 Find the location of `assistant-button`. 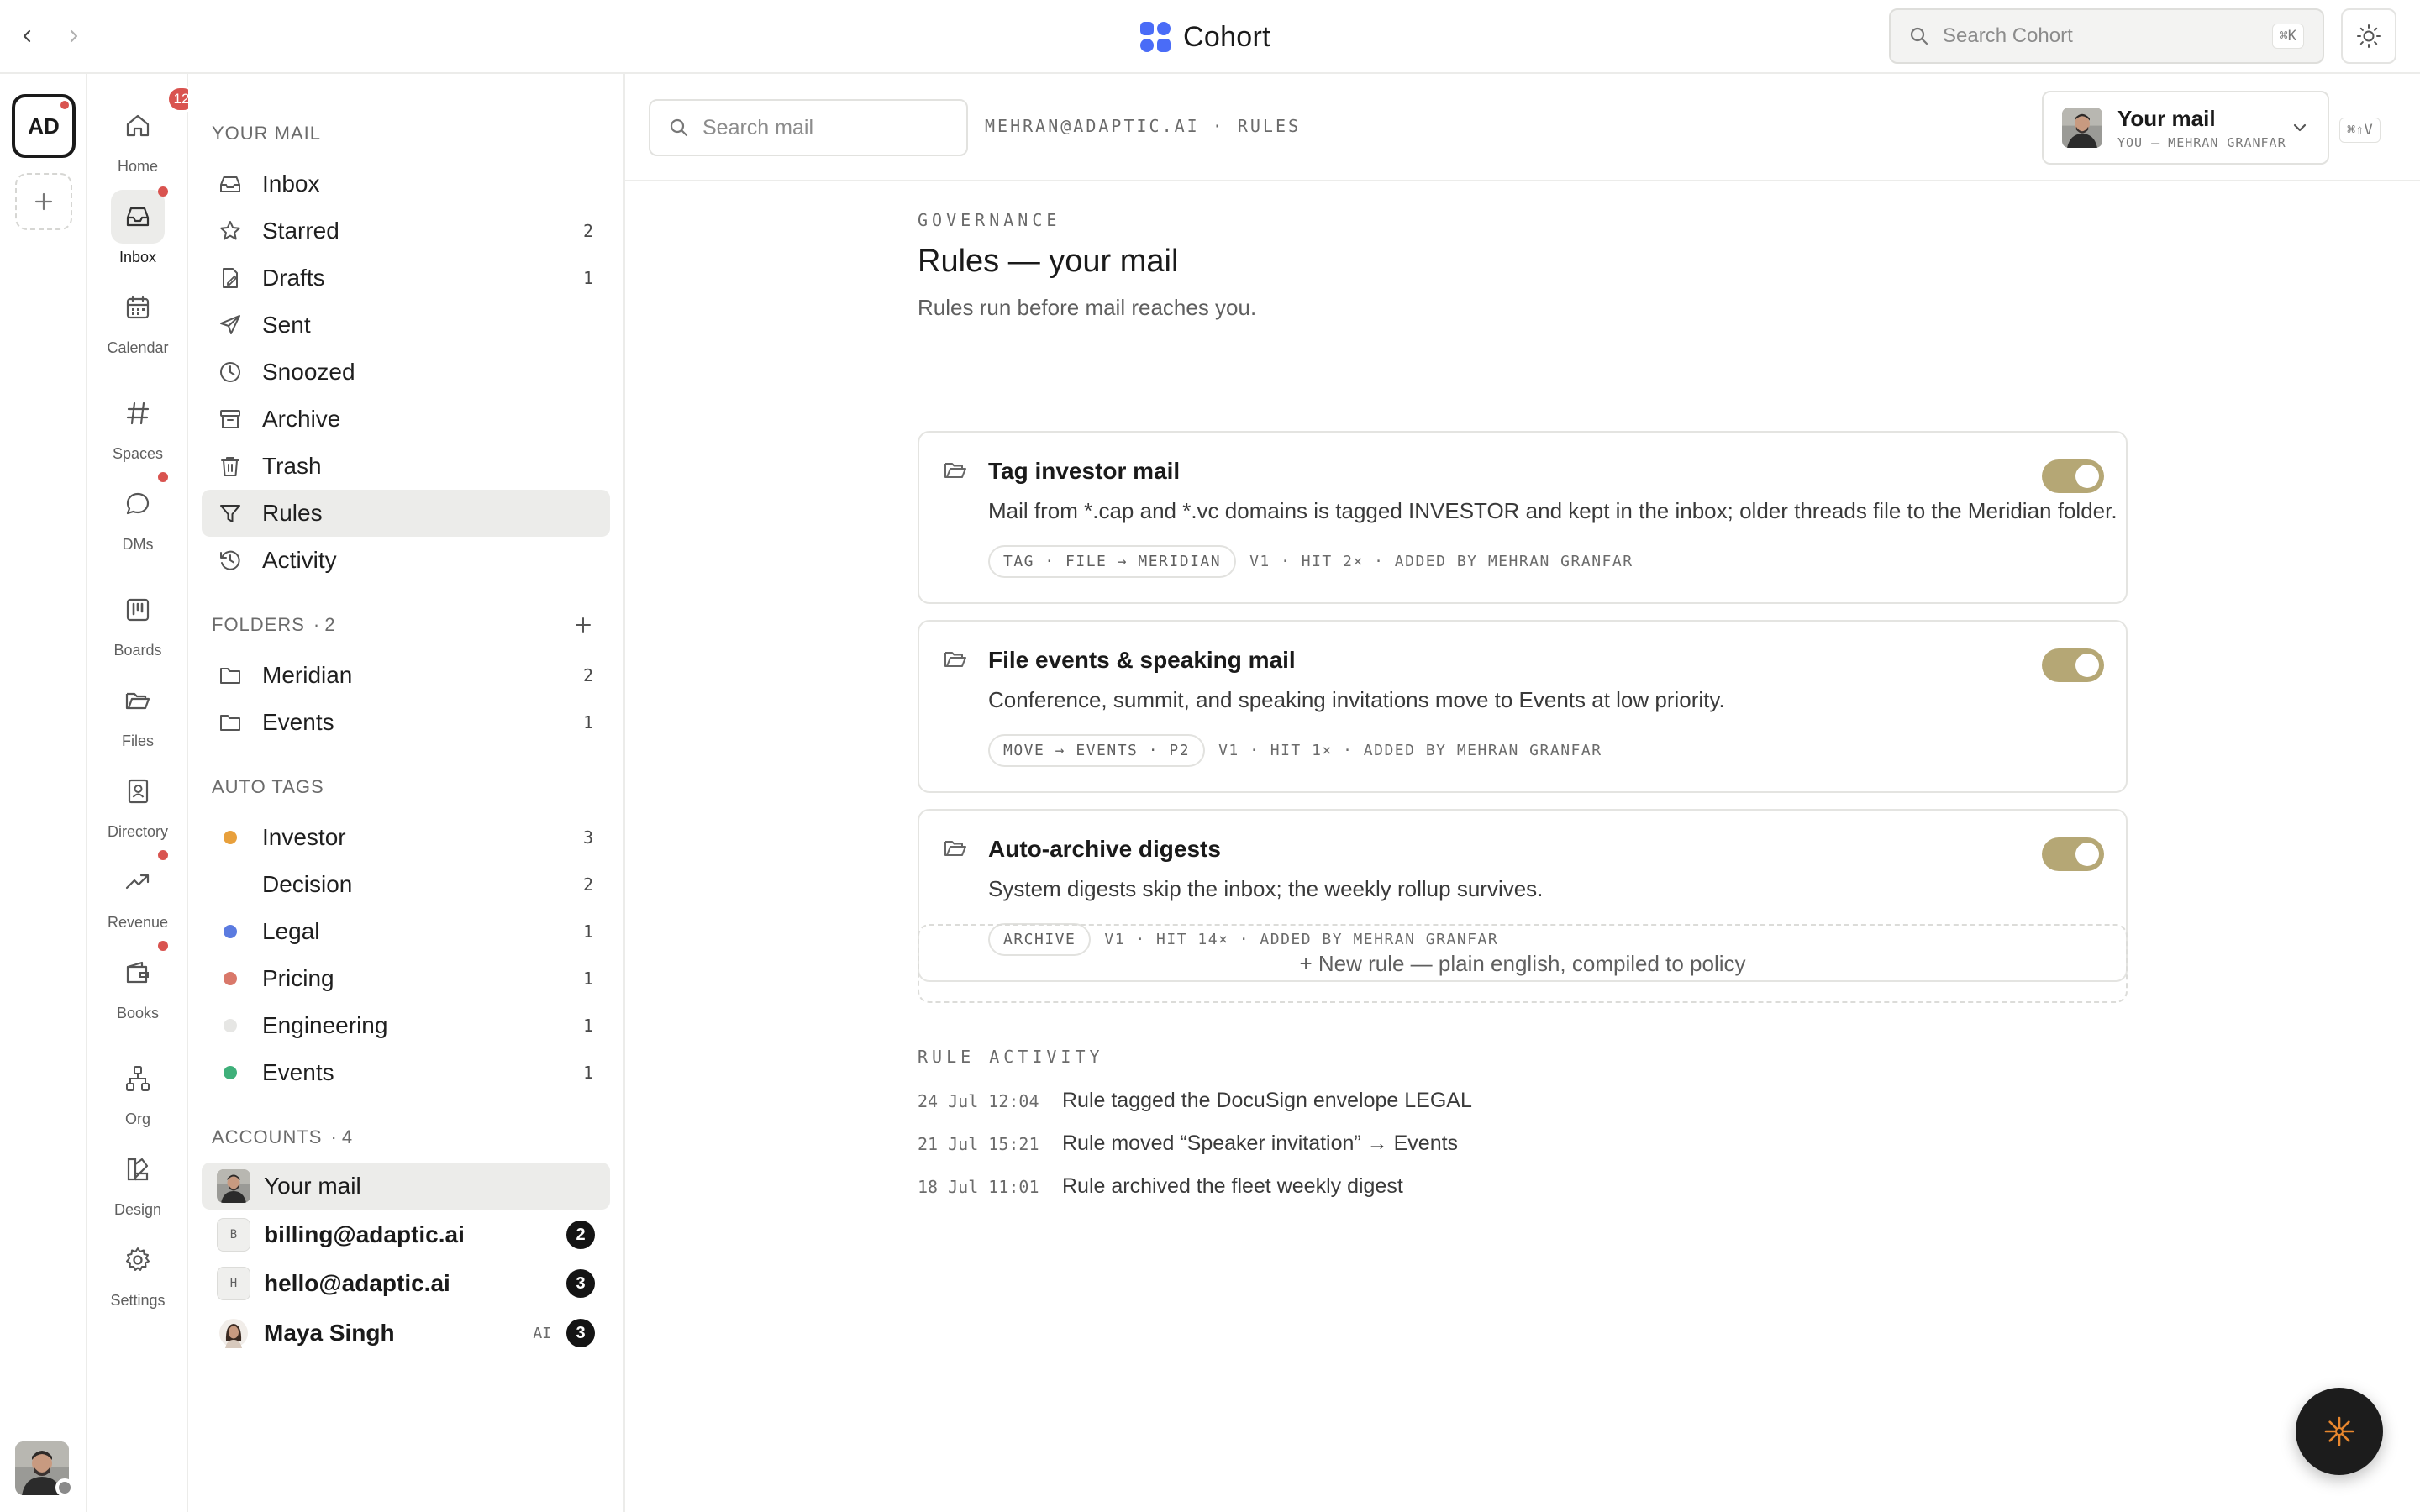

assistant-button is located at coordinates (2339, 1431).